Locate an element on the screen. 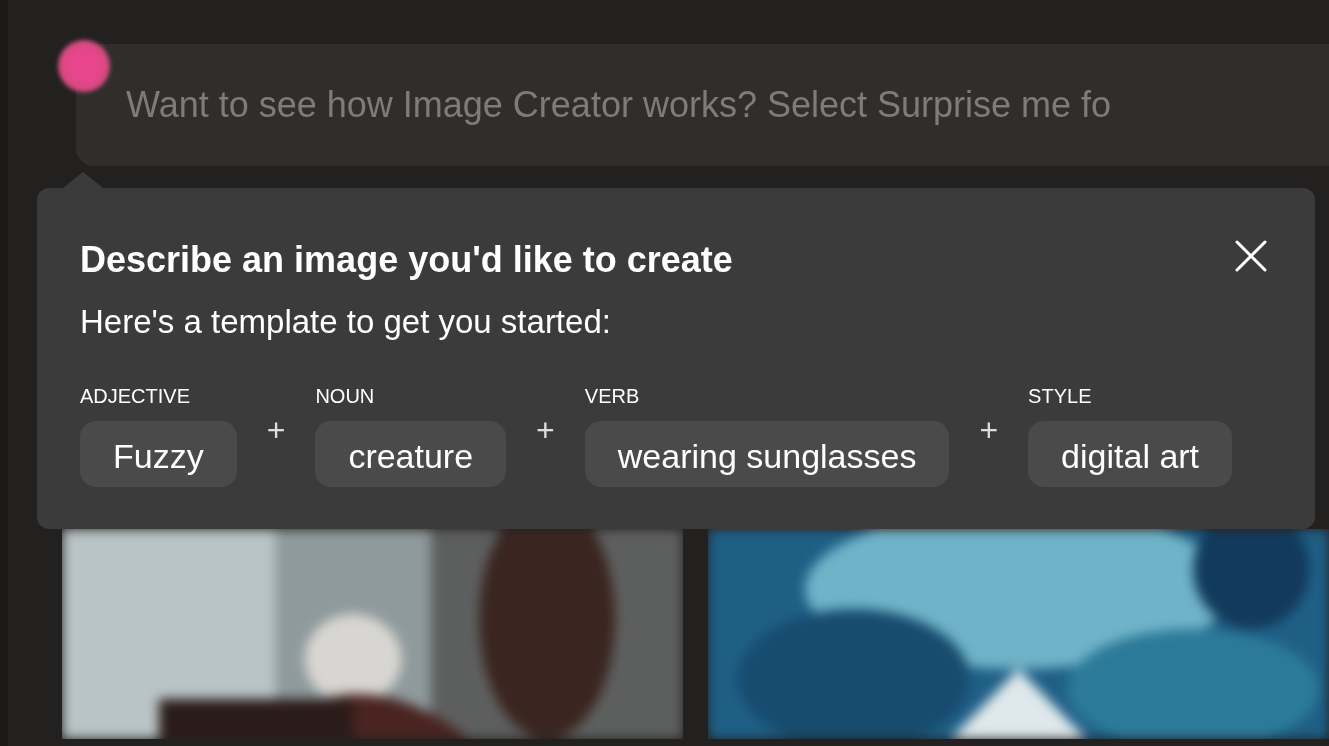 The image size is (1329, 746). slot-label: STYLE is located at coordinates (1060, 396).